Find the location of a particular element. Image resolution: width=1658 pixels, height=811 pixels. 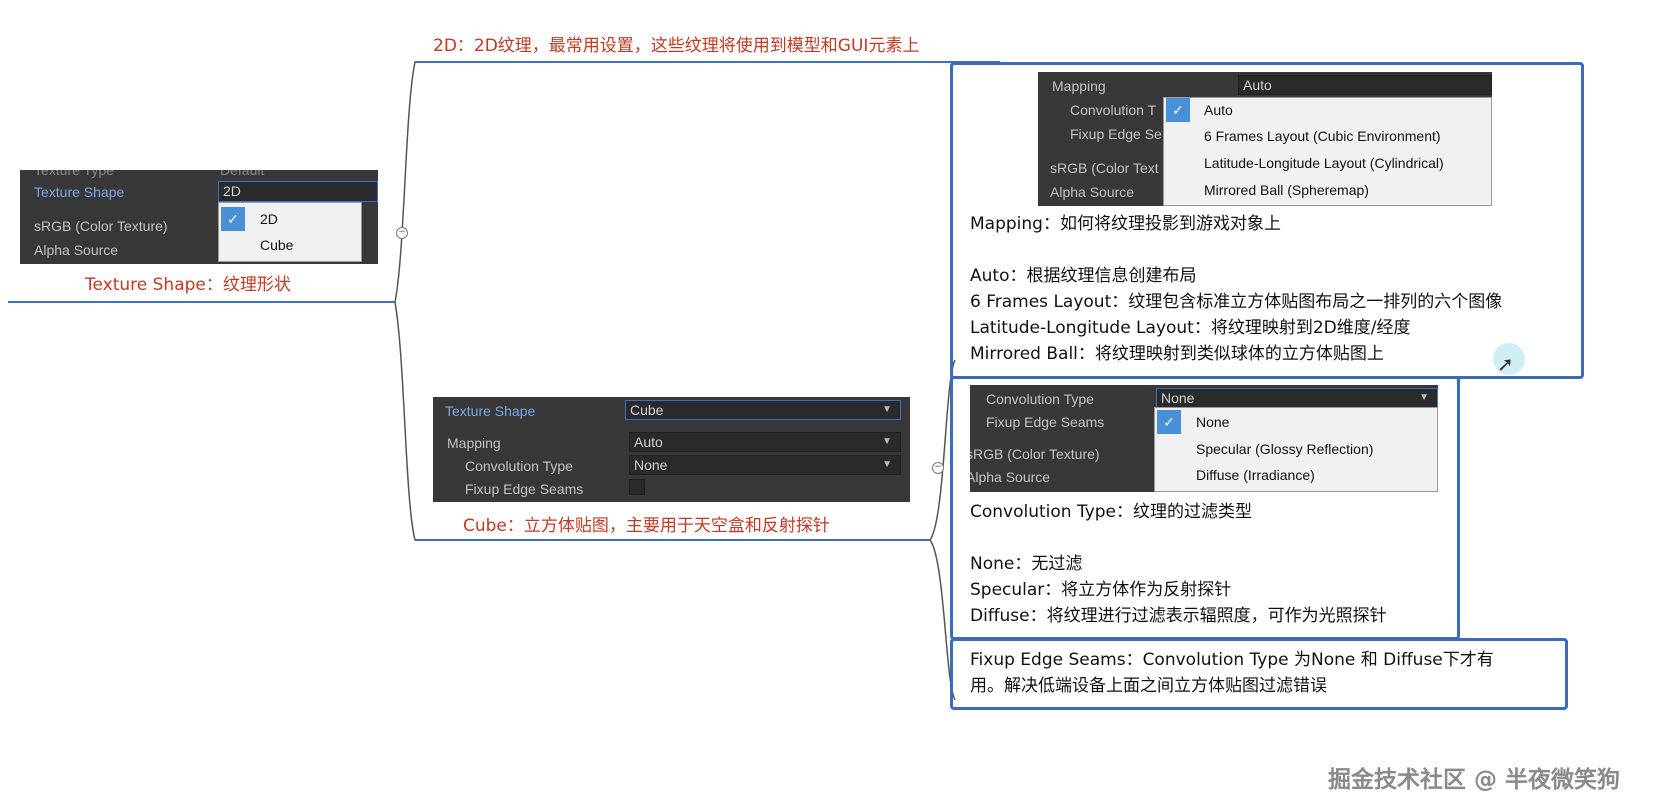

fixup-note-2: 用。解决低端设备上面之间立方体贴图过滤错误 is located at coordinates (1148, 686).